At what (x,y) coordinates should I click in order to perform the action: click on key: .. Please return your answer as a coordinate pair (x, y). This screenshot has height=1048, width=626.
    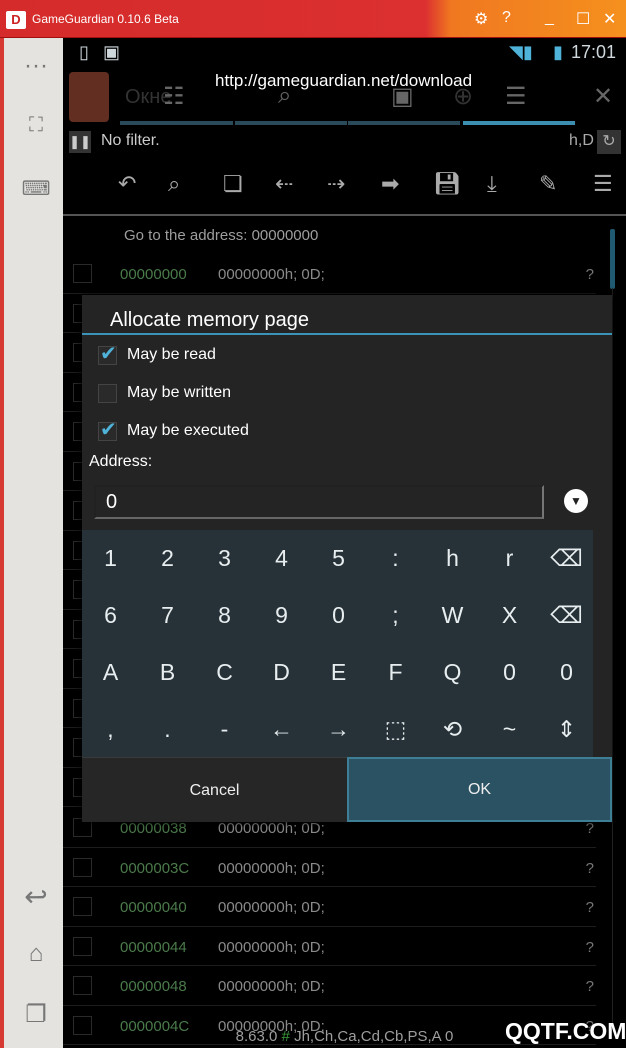
    Looking at the image, I should click on (167, 729).